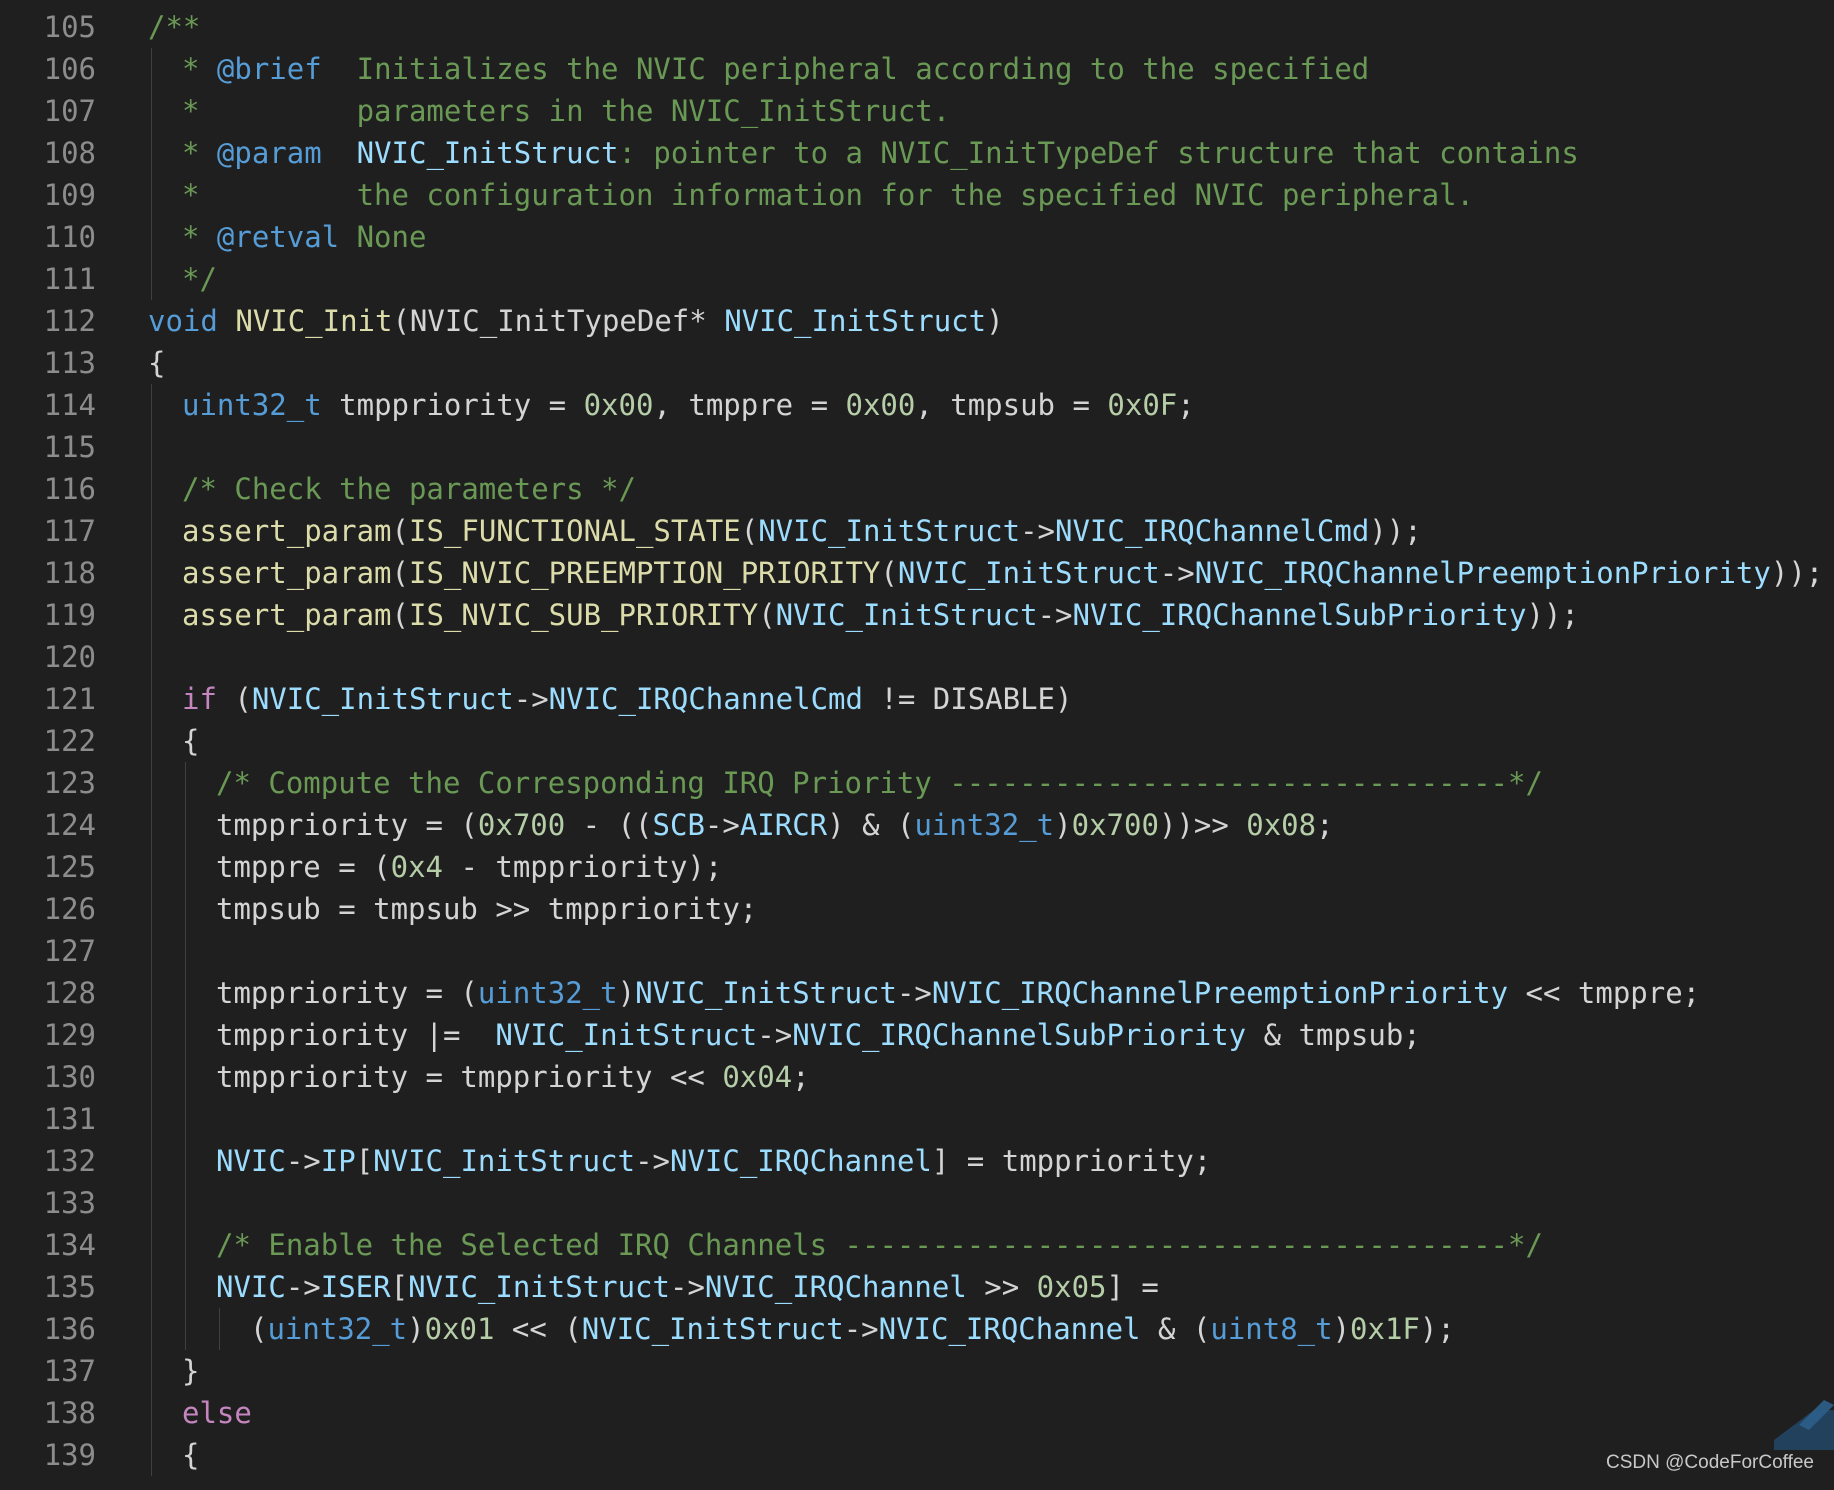 Image resolution: width=1834 pixels, height=1490 pixels. Describe the element at coordinates (69, 1203) in the screenshot. I see `line-number: 133` at that location.